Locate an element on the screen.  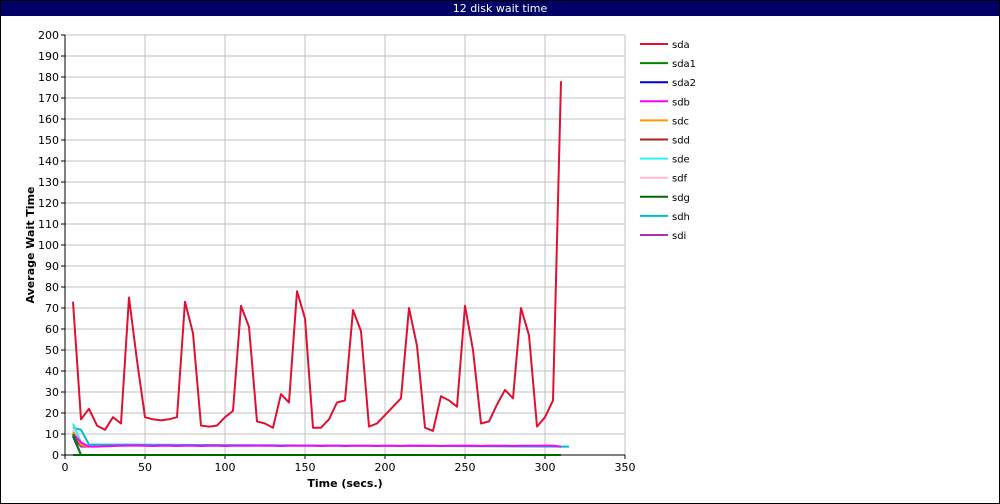
y-tick-label: 10 is located at coordinates (52, 434).